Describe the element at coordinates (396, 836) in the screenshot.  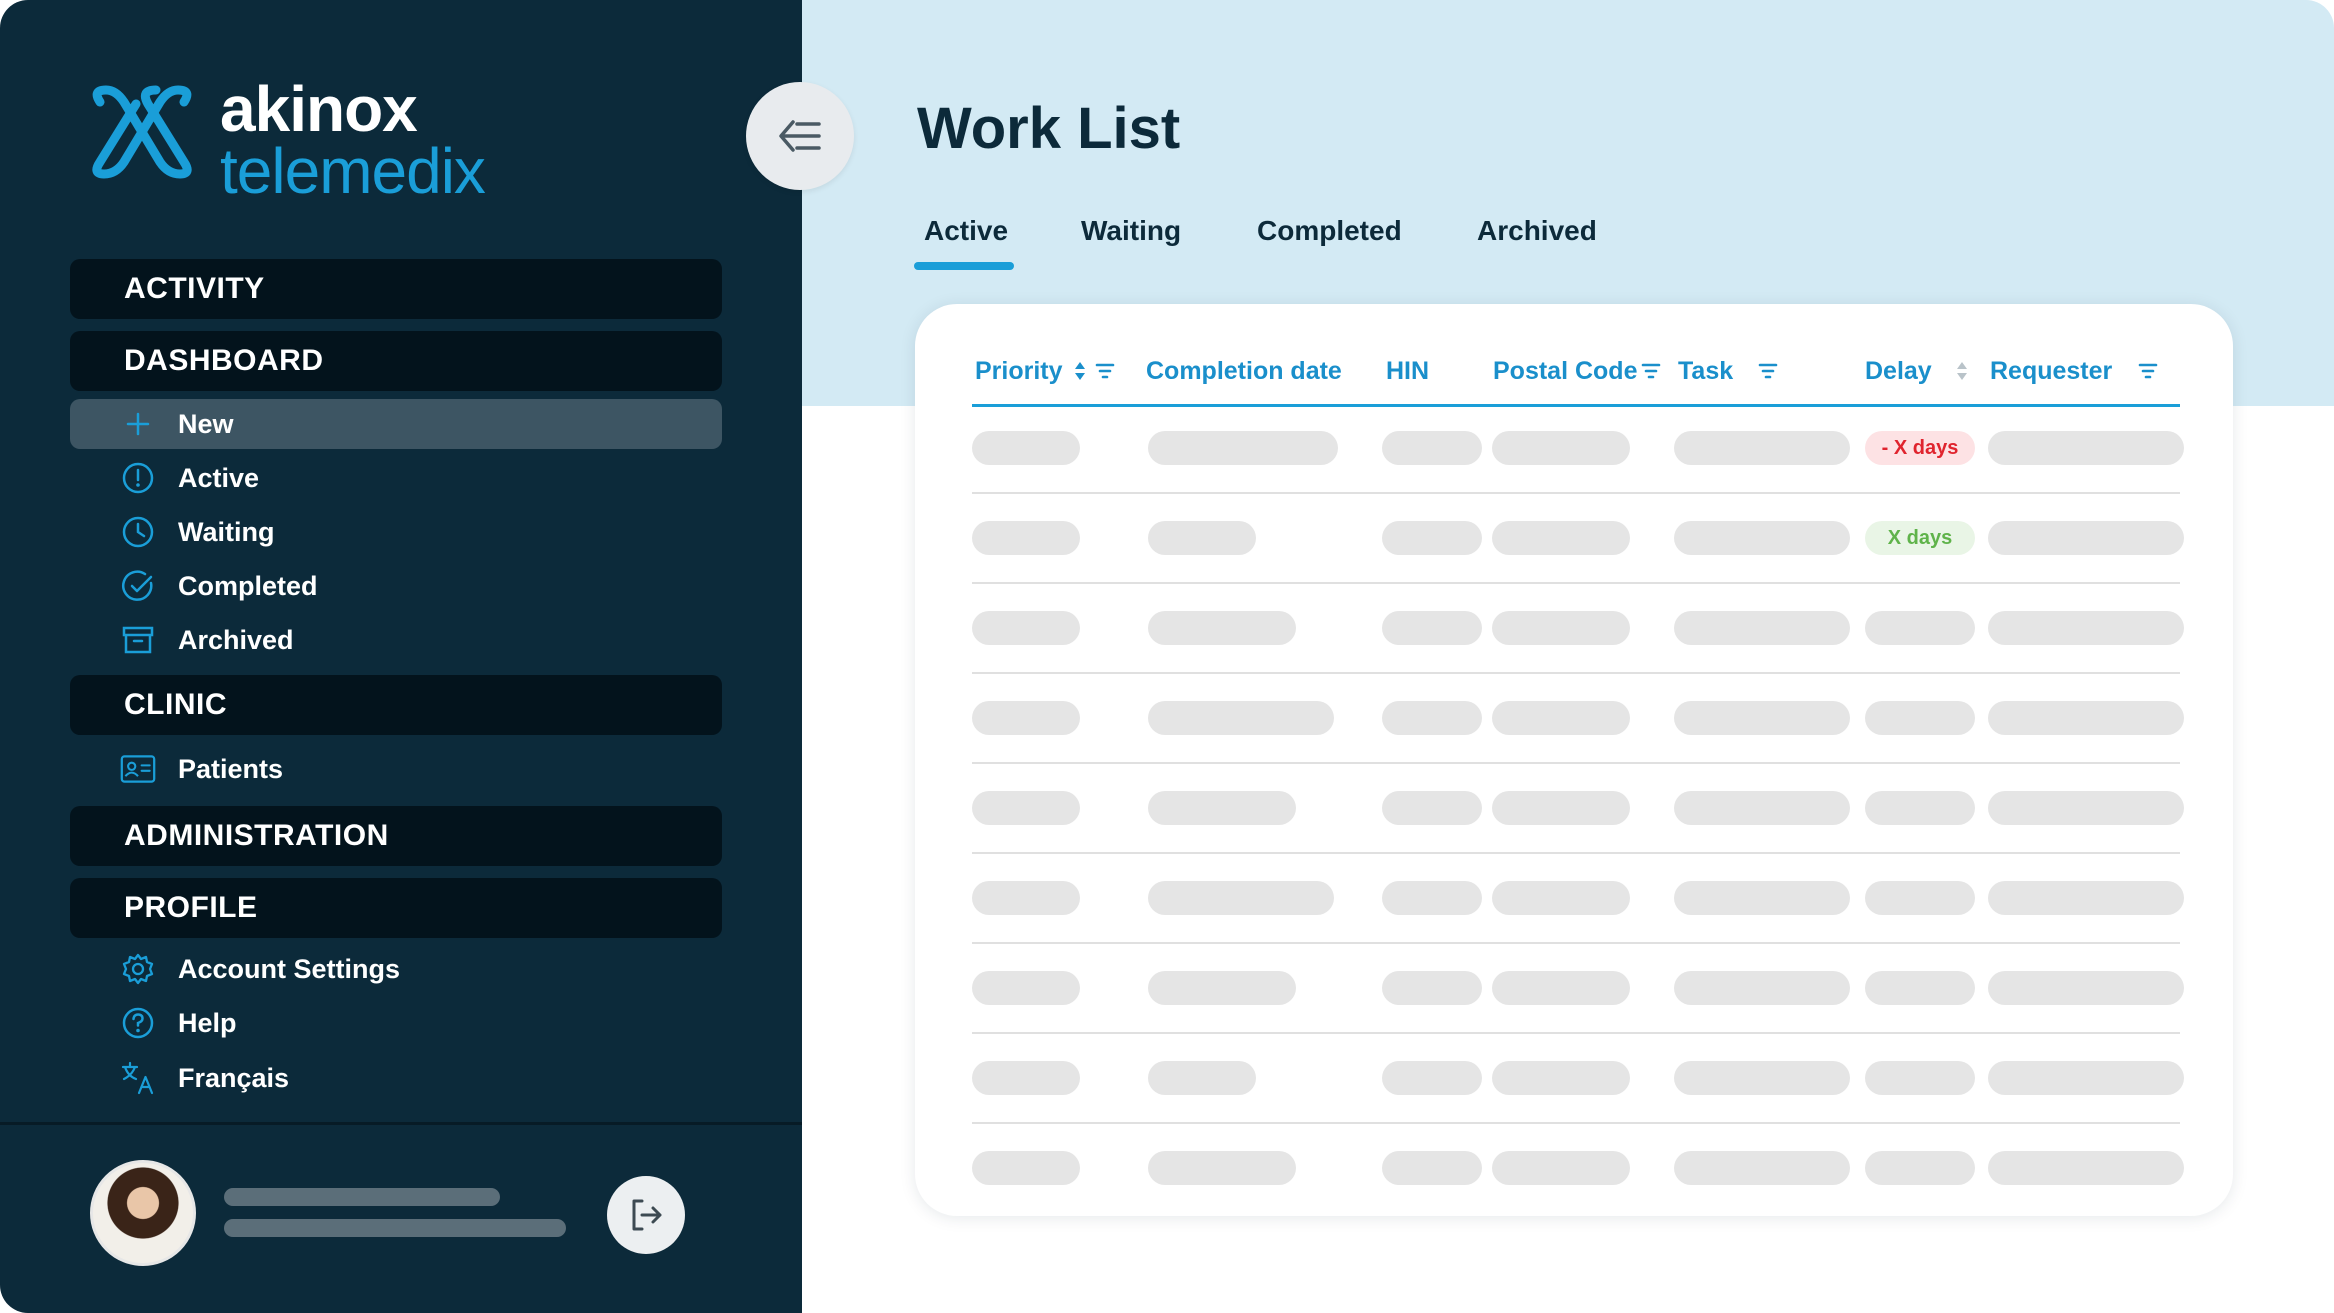
I see `section-administration: ADMINISTRATION` at that location.